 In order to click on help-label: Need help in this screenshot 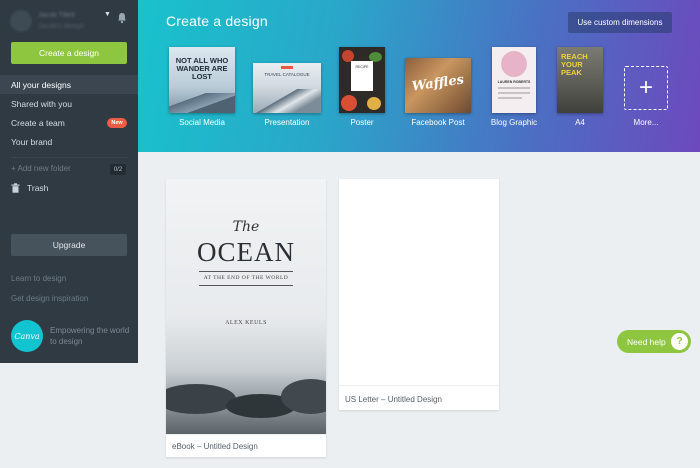, I will do `click(646, 341)`.